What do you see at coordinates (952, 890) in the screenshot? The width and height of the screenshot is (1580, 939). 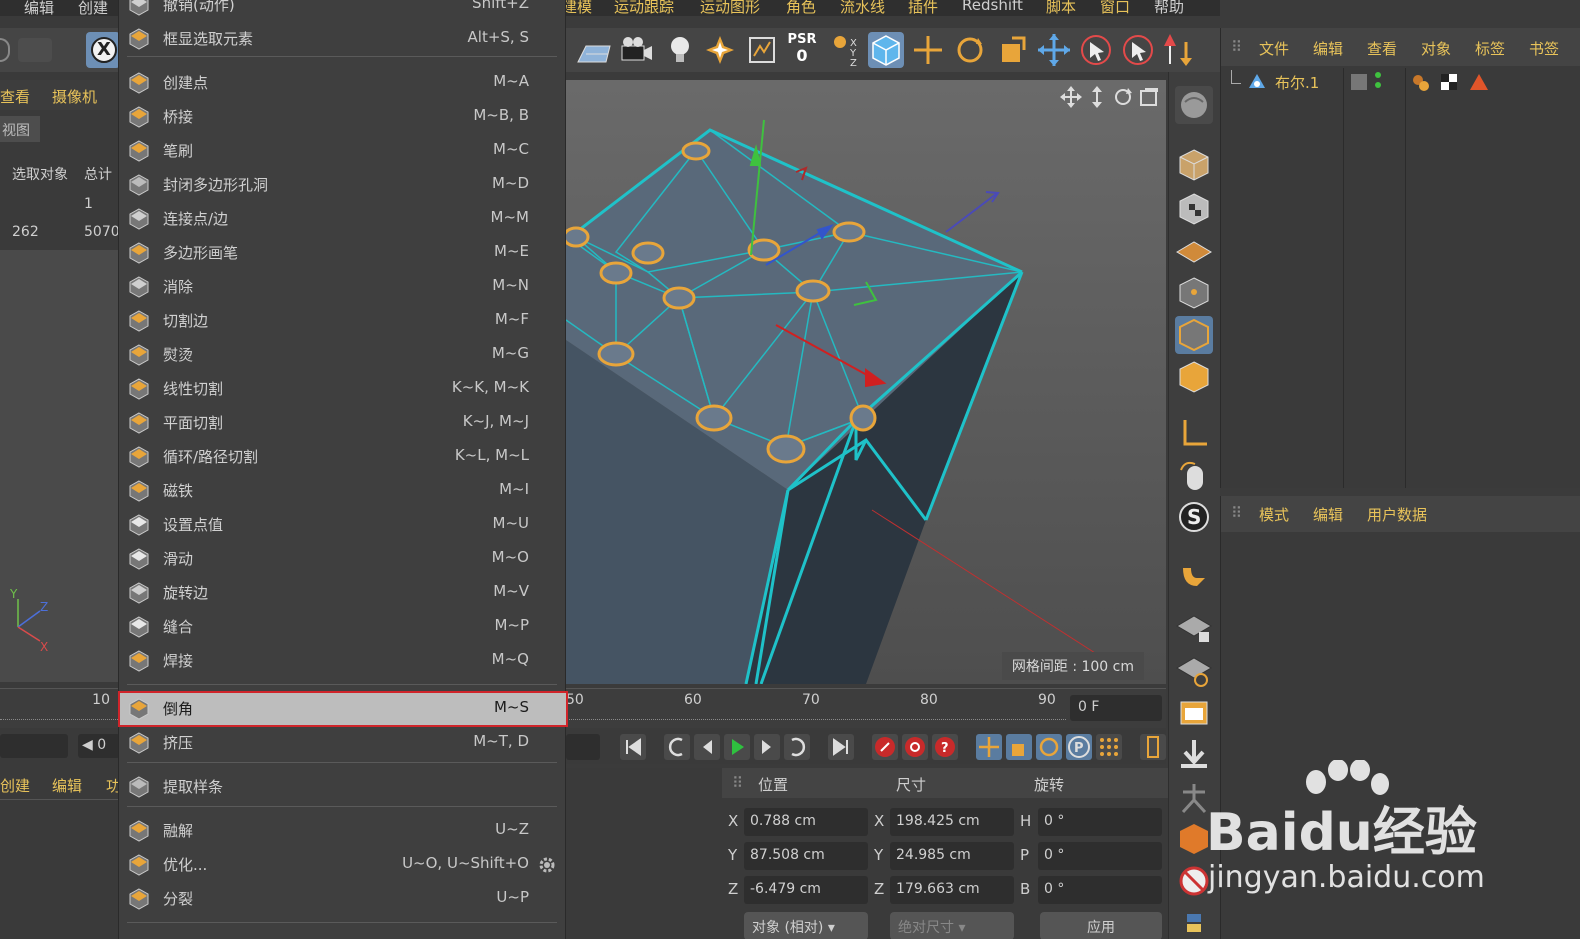 I see `size-z-field: 179.663 cm` at bounding box center [952, 890].